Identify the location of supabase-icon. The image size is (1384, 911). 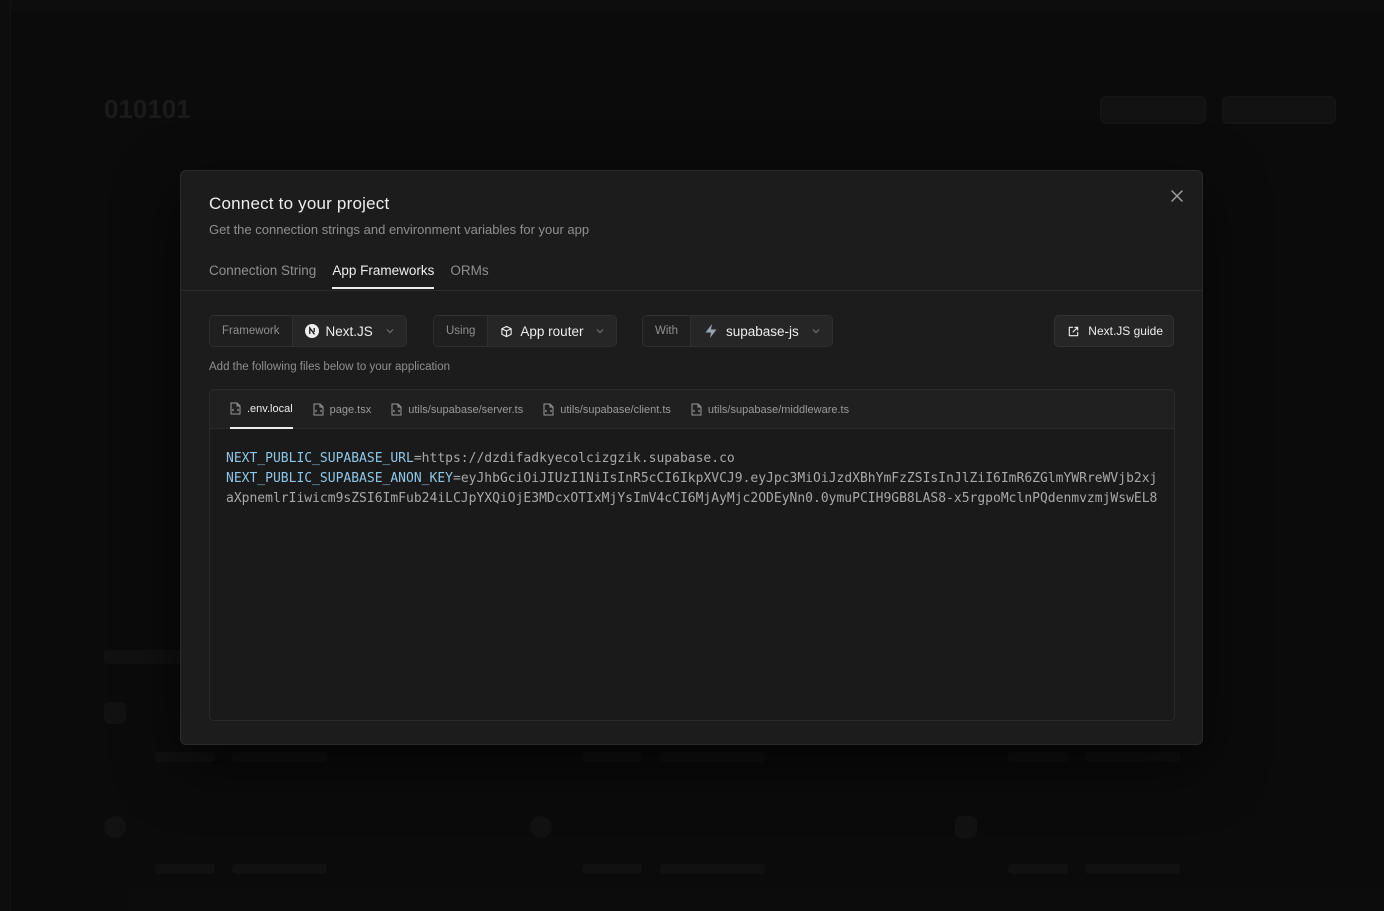
(711, 331).